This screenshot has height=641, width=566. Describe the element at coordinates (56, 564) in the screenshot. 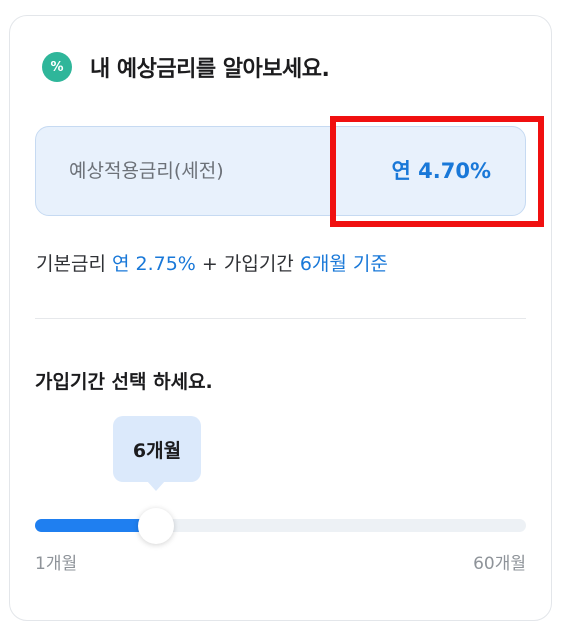

I see `slider-min-label: 1개월` at that location.